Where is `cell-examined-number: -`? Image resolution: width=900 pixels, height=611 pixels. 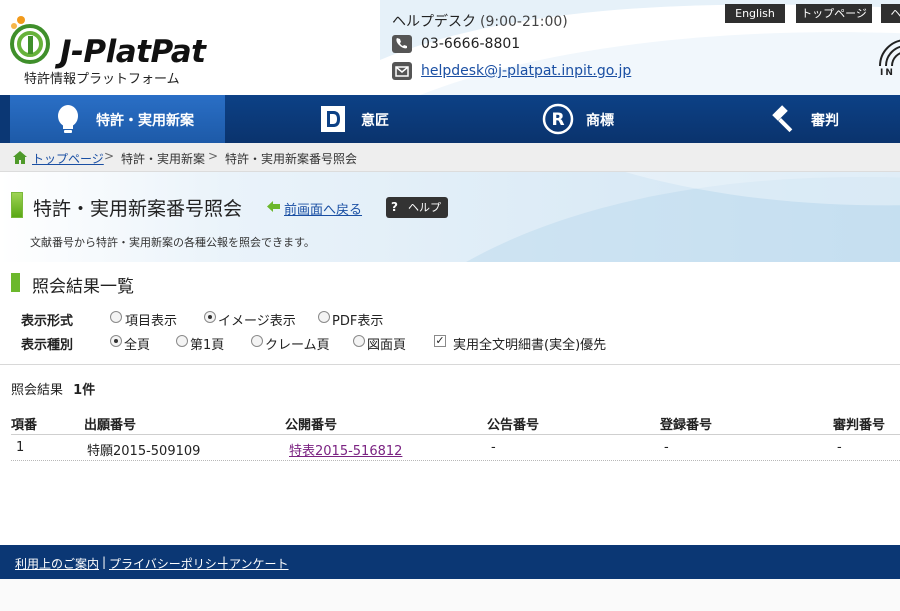 cell-examined-number: - is located at coordinates (493, 447).